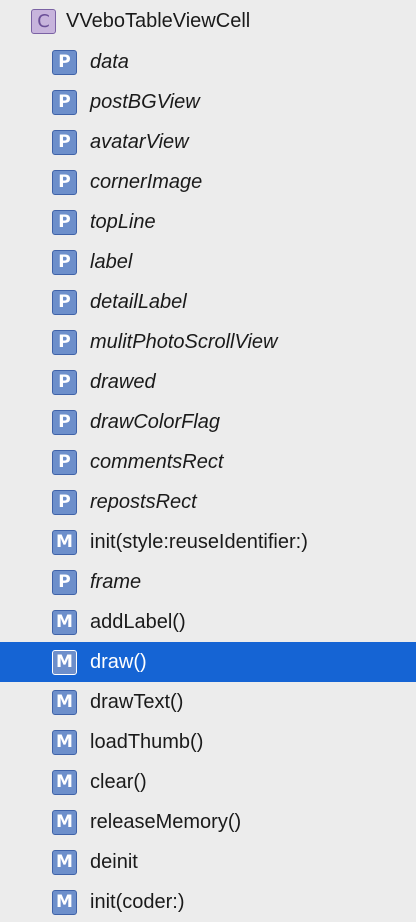 Image resolution: width=416 pixels, height=922 pixels. I want to click on member-label: label, so click(111, 262).